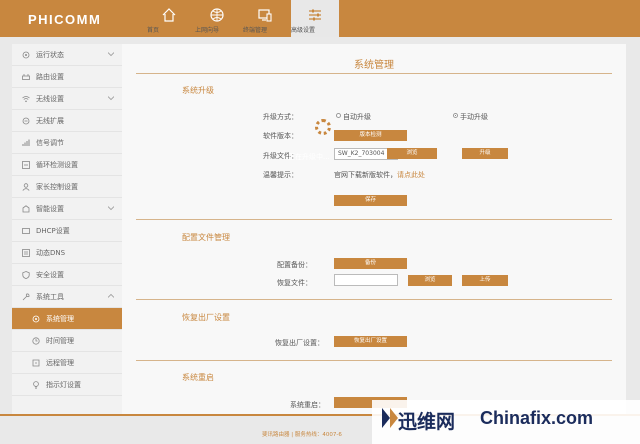  I want to click on config-backup-label: 配置备份：, so click(294, 265).